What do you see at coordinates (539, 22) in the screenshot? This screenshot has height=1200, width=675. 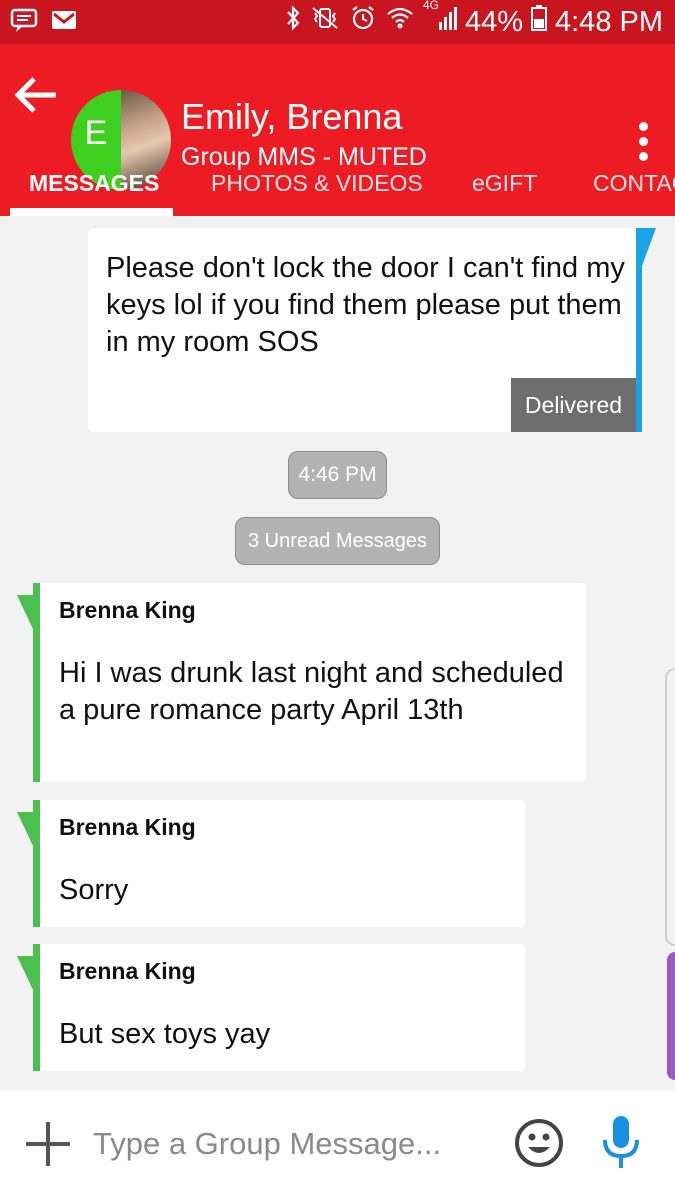 I see `battery-icon` at bounding box center [539, 22].